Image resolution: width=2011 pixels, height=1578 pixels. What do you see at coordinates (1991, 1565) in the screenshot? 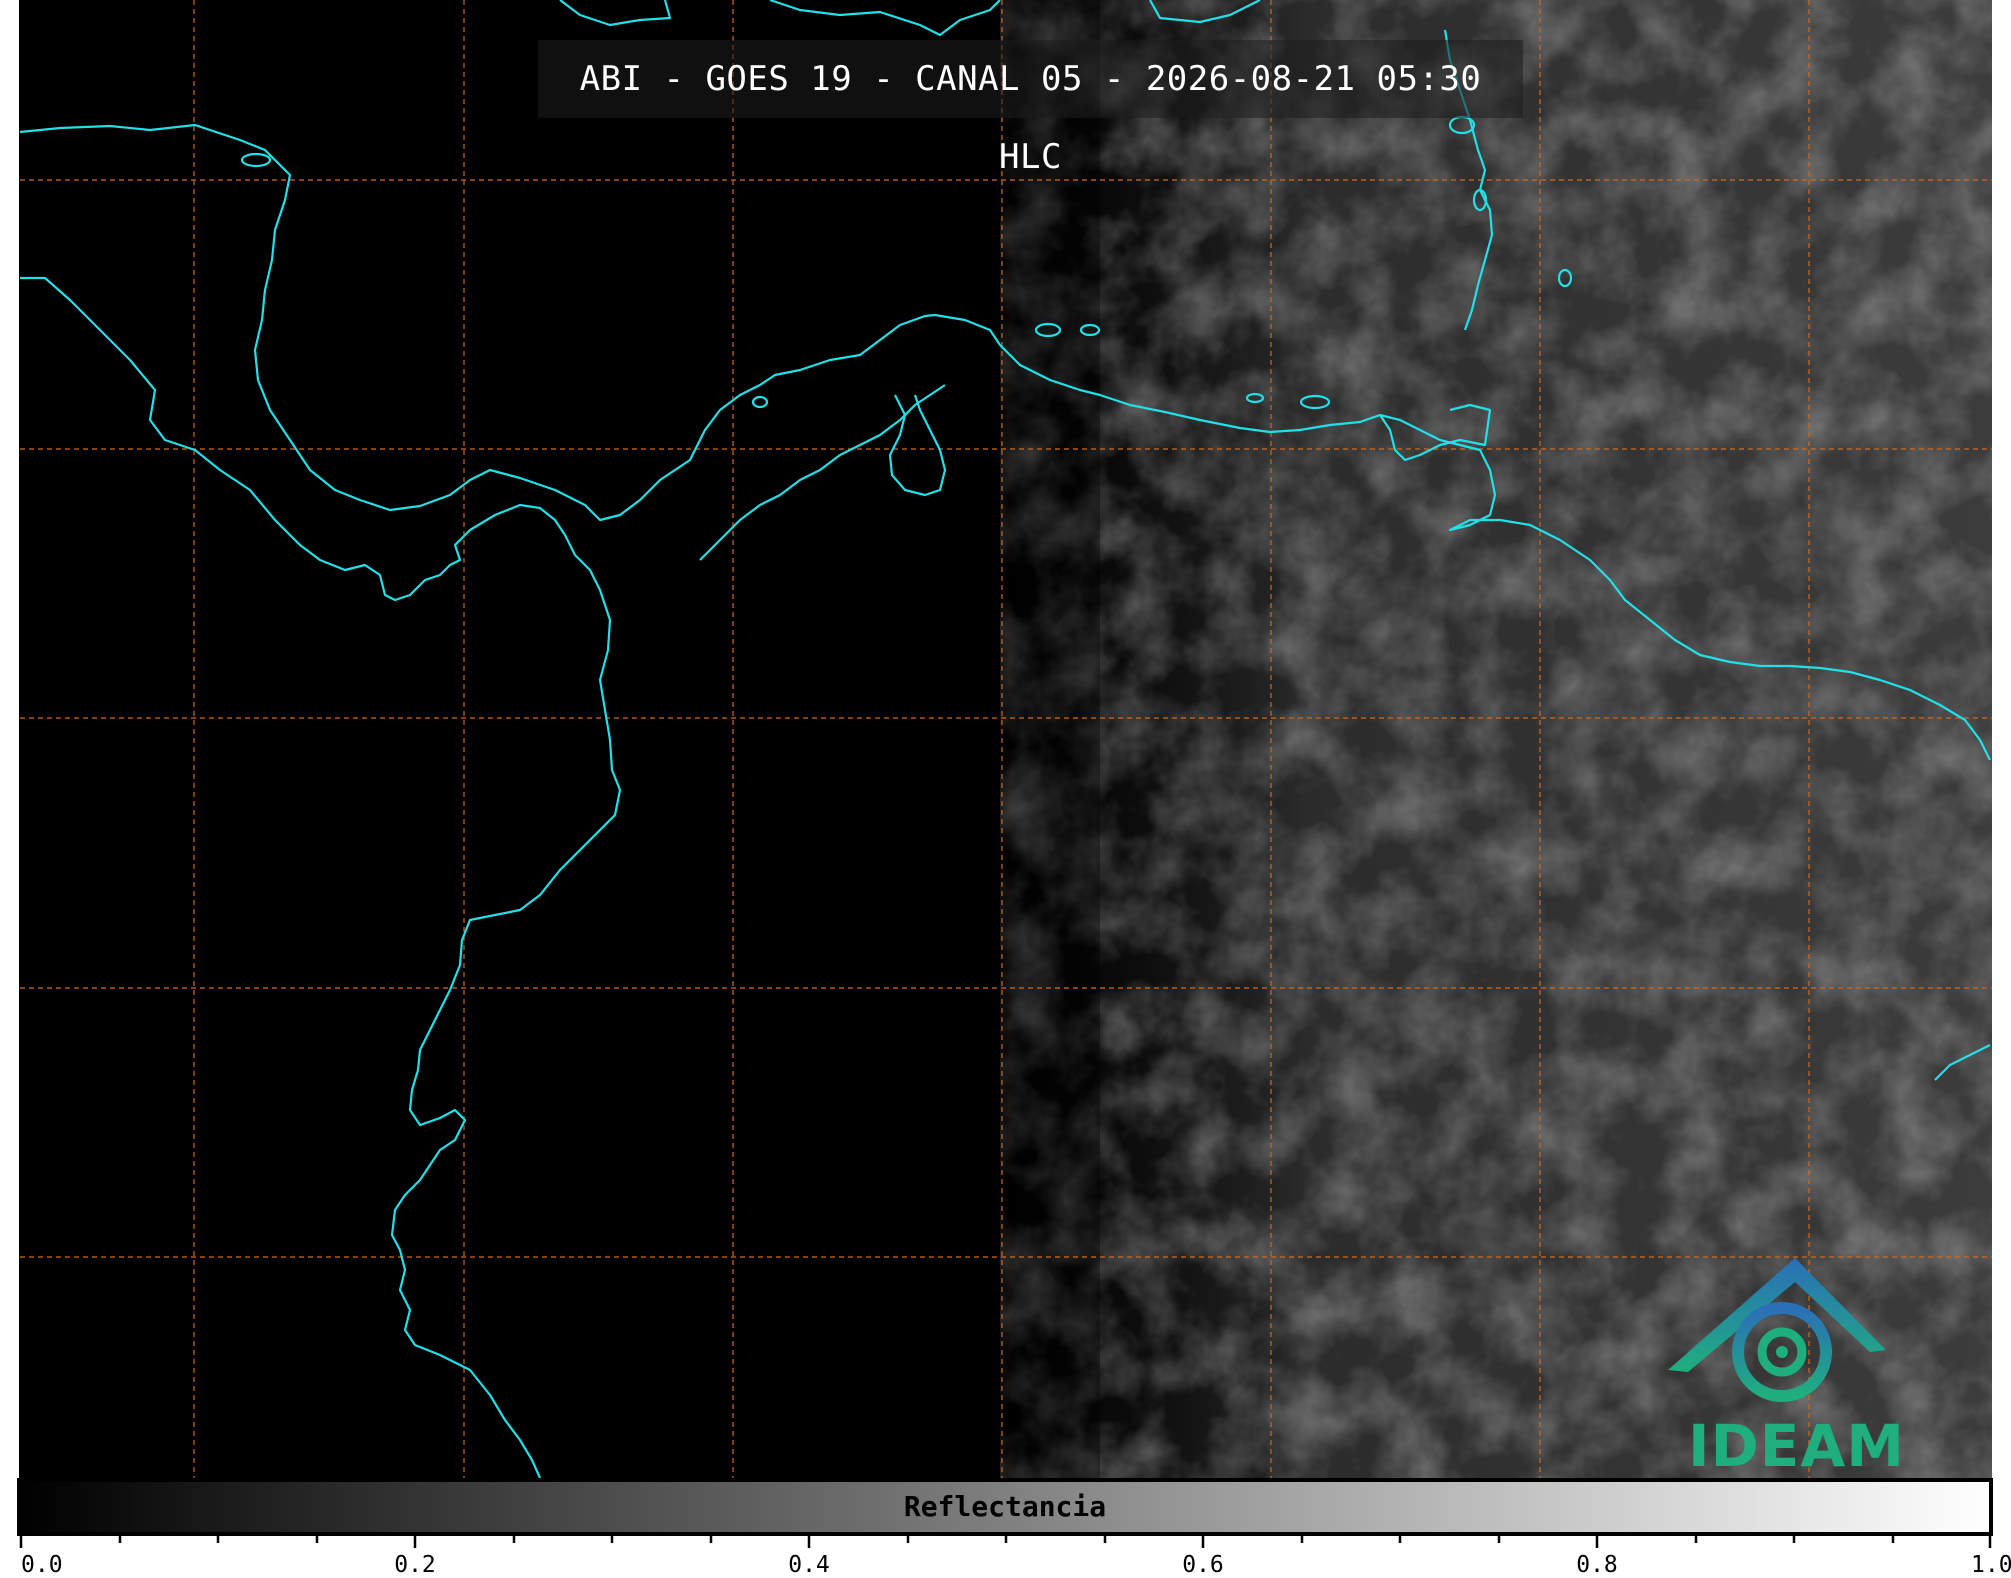
I see `colorbar-tick-label: 1.0` at bounding box center [1991, 1565].